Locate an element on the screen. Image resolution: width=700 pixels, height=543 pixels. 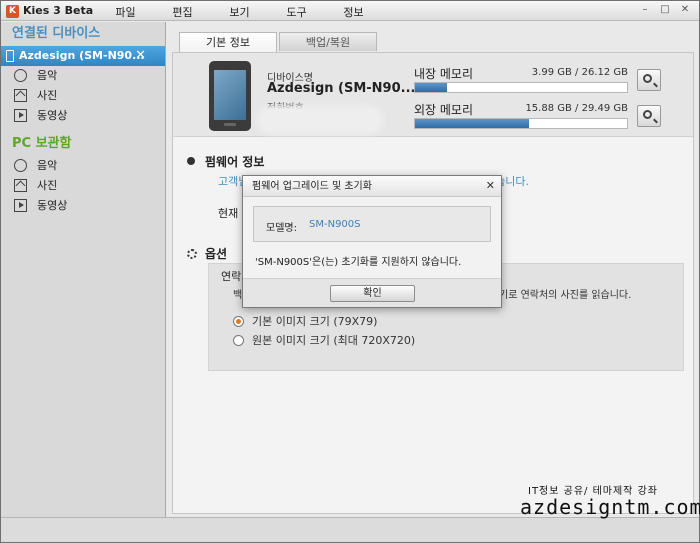
dialog-title: 펌웨어 업그레이드 및 초기화 ✕ is located at coordinates (372, 186).